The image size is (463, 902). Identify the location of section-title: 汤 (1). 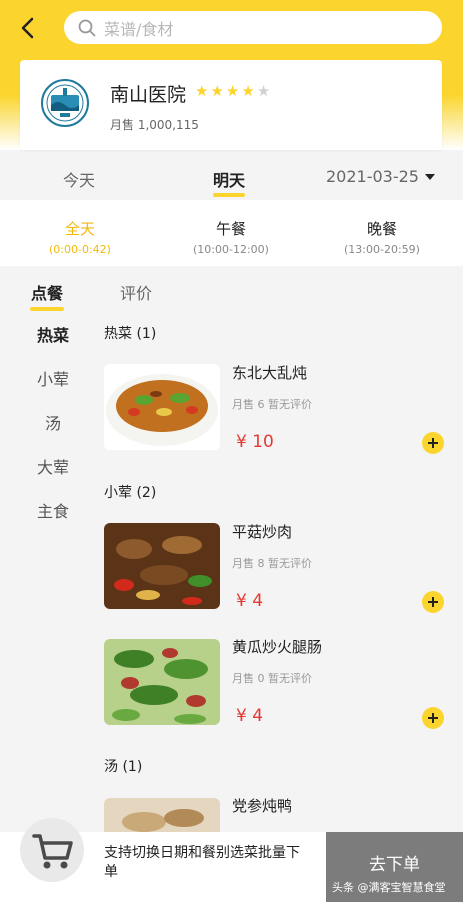
(123, 767).